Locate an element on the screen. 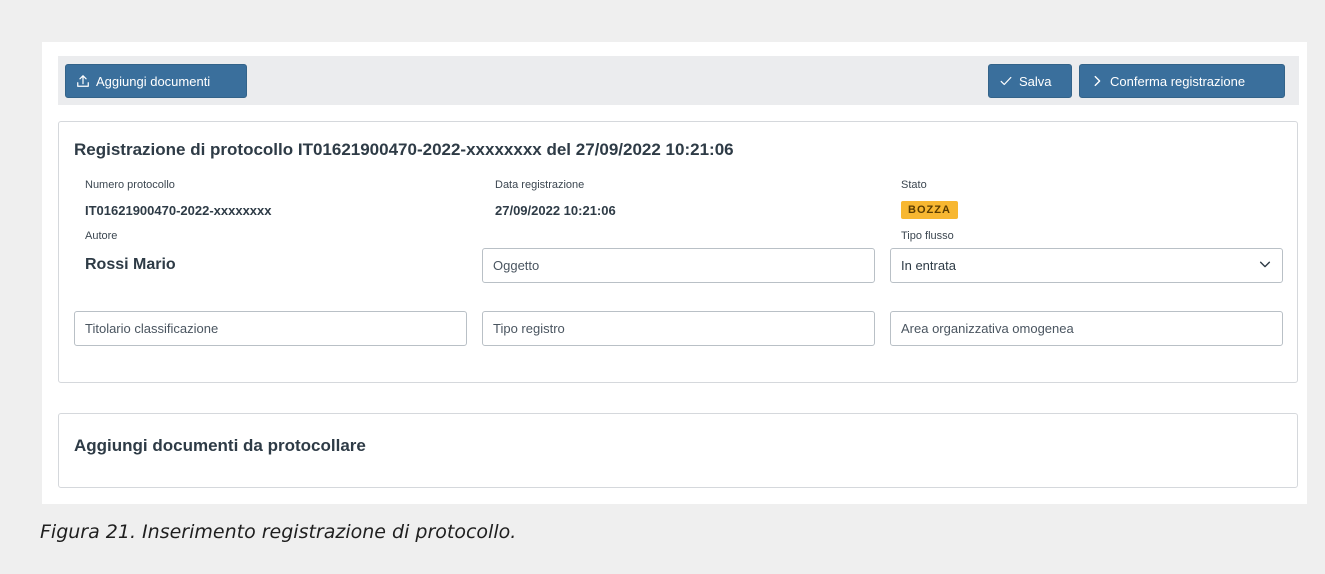  tipo-flusso-select: In entrata is located at coordinates (1086, 265).